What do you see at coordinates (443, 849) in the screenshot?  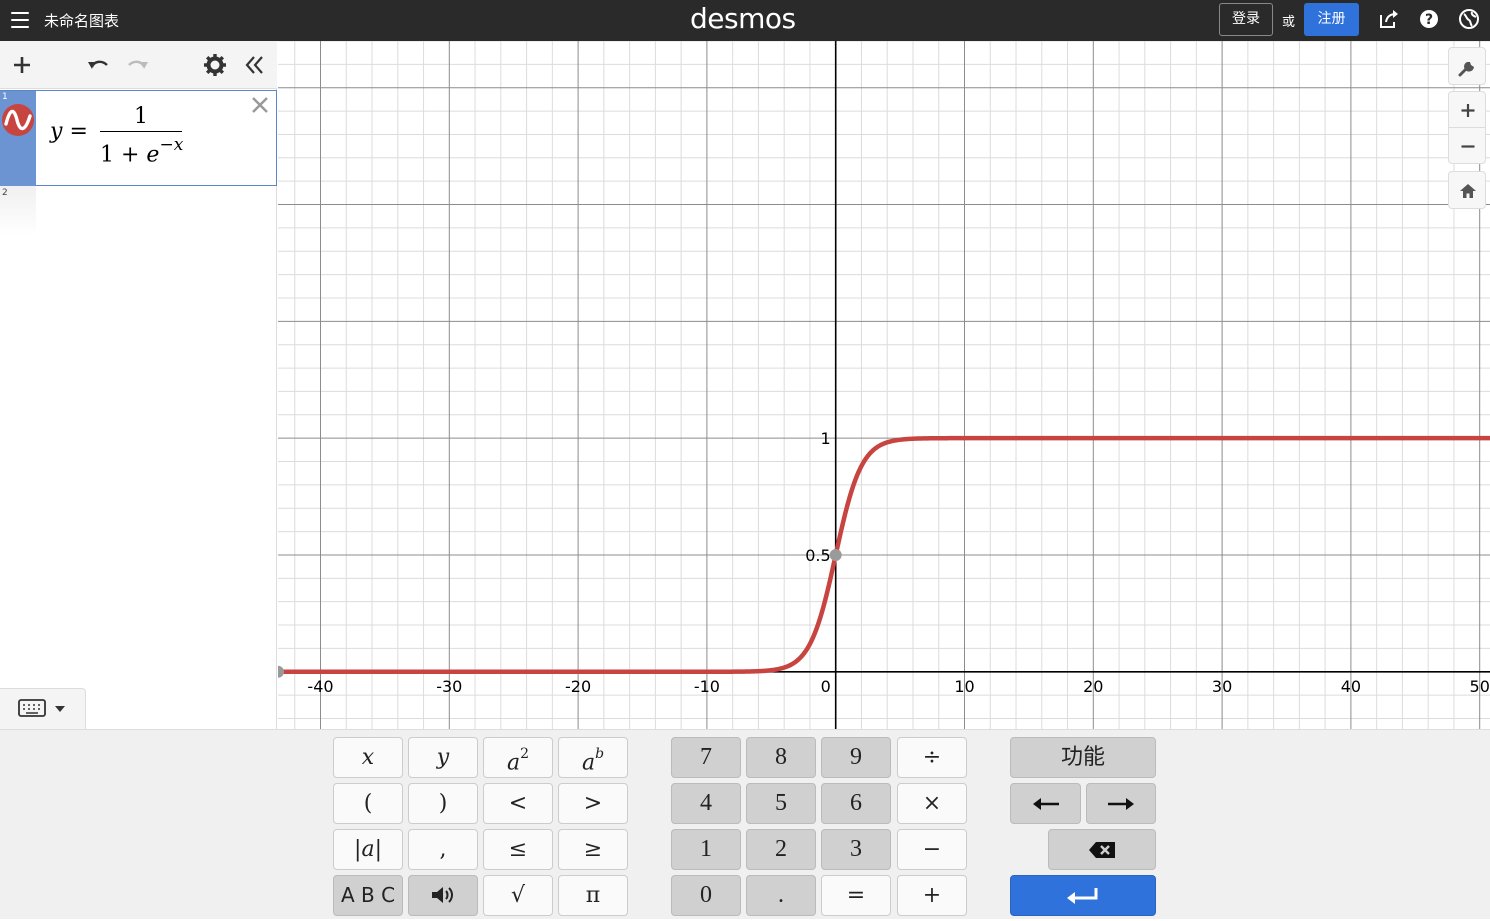 I see `key-comma: ,` at bounding box center [443, 849].